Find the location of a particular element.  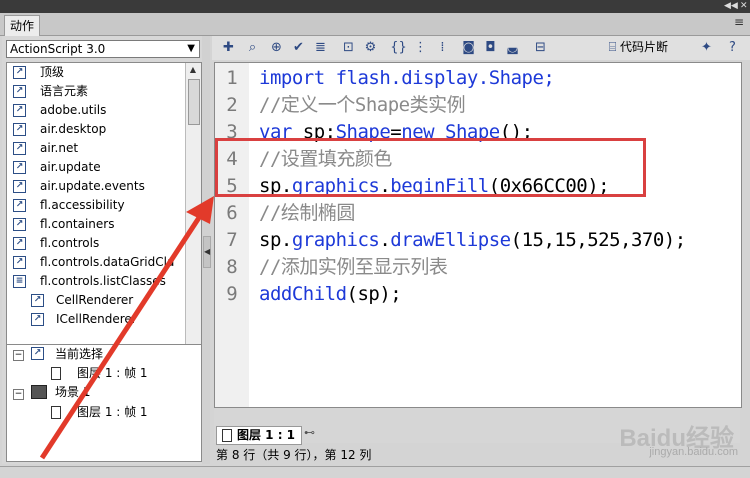

annotation-arrow is located at coordinates (126, 328).